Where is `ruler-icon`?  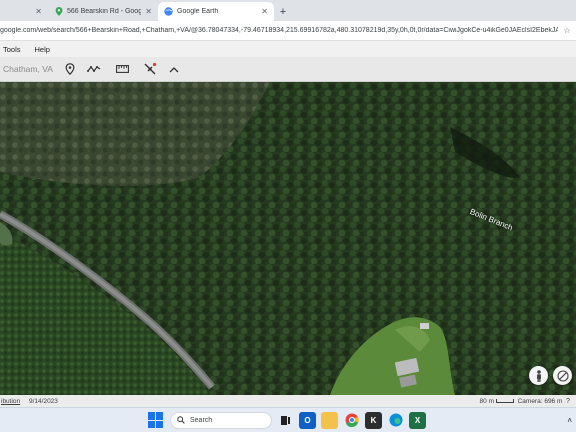
ruler-icon is located at coordinates (122, 69).